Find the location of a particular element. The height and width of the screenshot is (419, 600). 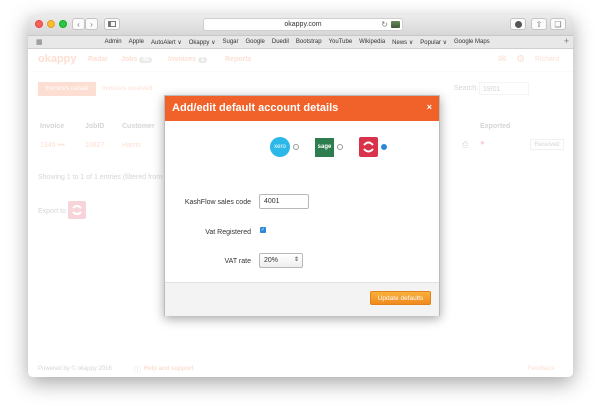

modal-header: Add/edit default account details × is located at coordinates (302, 108).